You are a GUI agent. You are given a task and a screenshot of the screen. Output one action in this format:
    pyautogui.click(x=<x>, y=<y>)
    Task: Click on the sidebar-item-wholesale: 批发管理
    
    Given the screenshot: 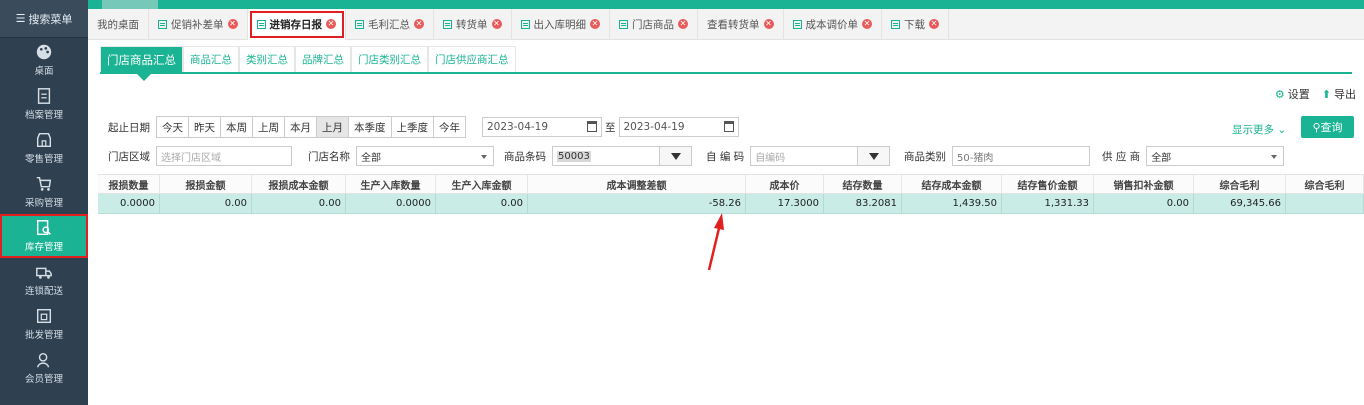 What is the action you would take?
    pyautogui.click(x=44, y=324)
    